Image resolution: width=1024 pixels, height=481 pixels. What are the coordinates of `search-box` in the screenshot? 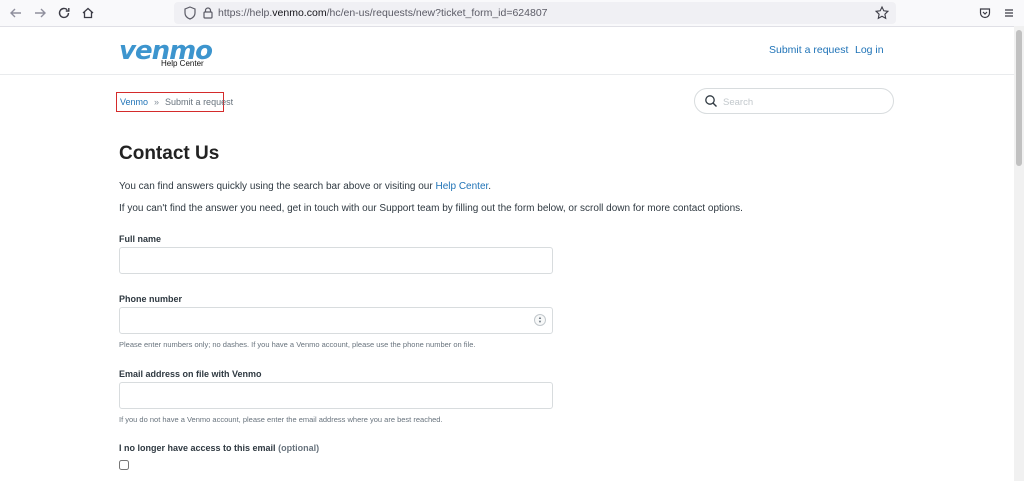 It's located at (794, 101).